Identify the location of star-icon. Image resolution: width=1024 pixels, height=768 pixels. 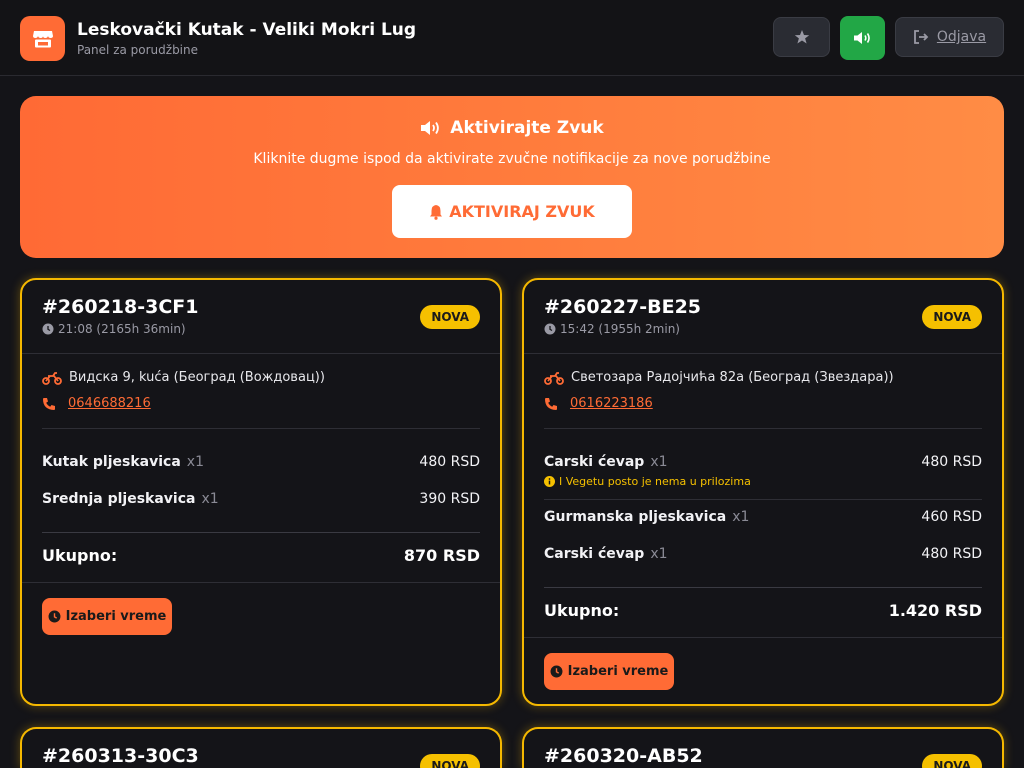
(801, 37).